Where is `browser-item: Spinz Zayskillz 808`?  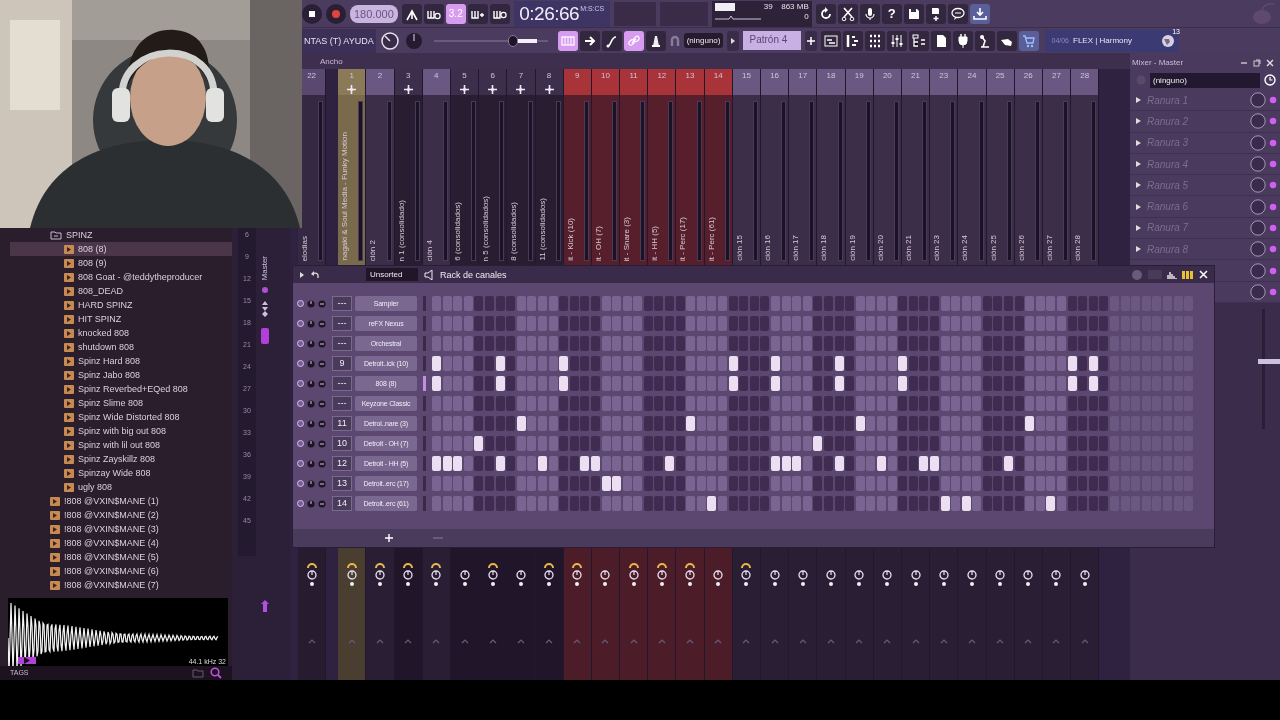 browser-item: Spinz Zayskillz 808 is located at coordinates (121, 459).